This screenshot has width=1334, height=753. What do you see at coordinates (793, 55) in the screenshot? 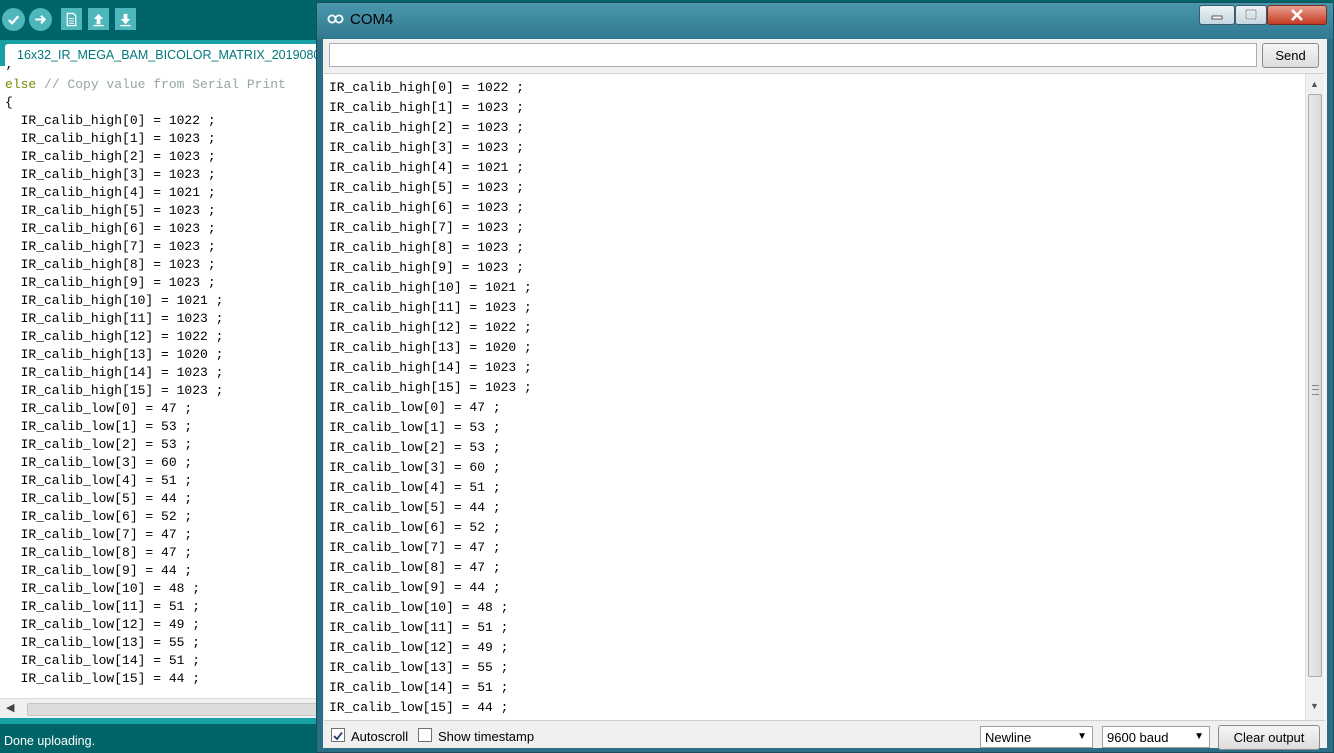
I see `serial-send-input` at bounding box center [793, 55].